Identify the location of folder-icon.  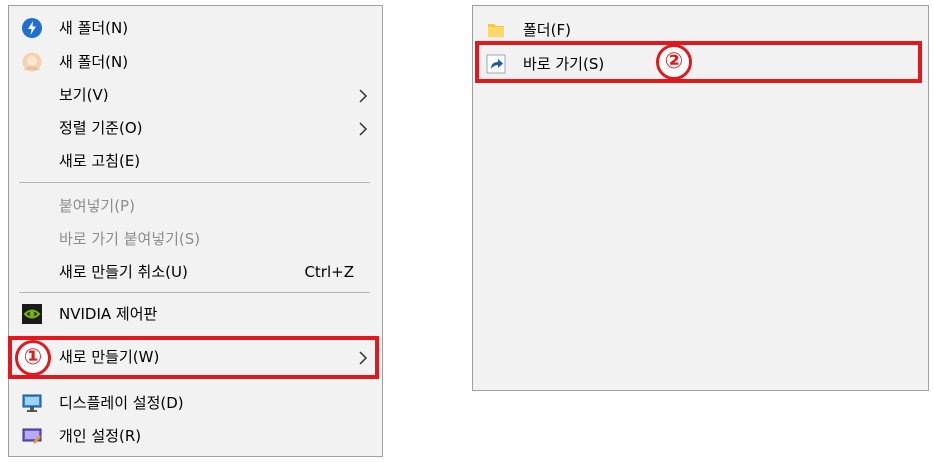
(496, 30).